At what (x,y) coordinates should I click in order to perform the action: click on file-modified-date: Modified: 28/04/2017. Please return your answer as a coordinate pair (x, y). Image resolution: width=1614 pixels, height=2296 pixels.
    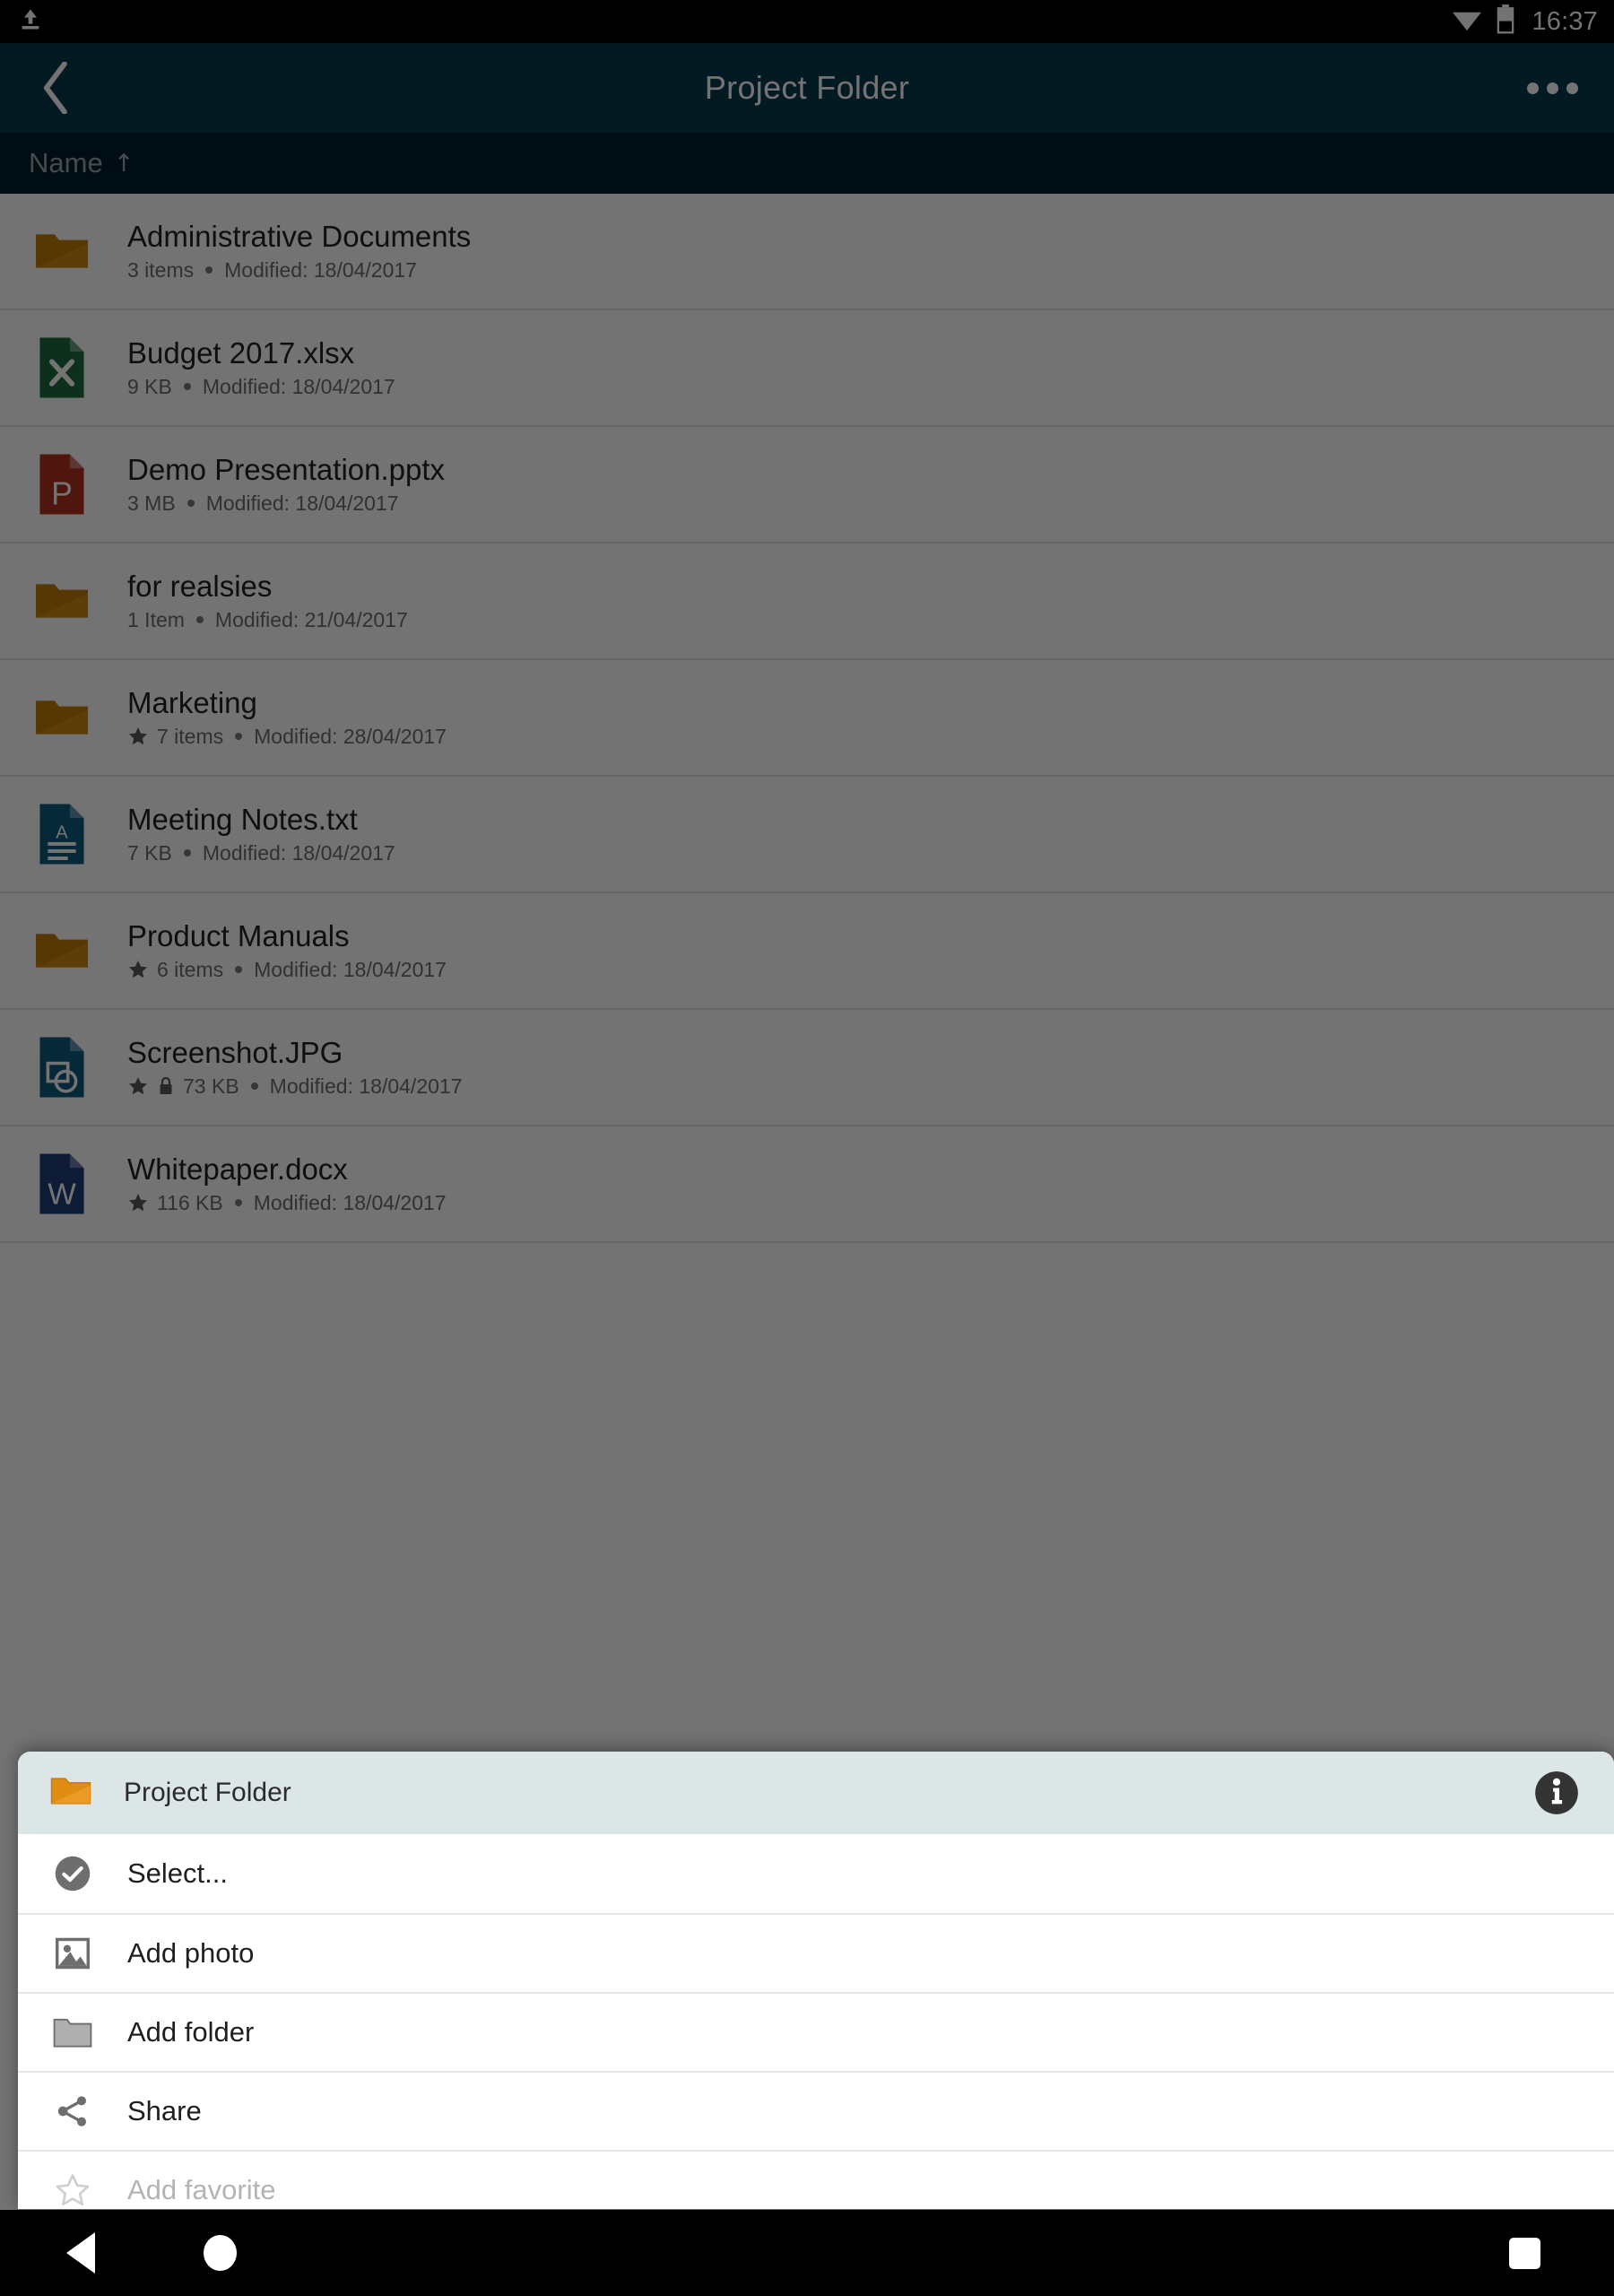
    Looking at the image, I should click on (350, 736).